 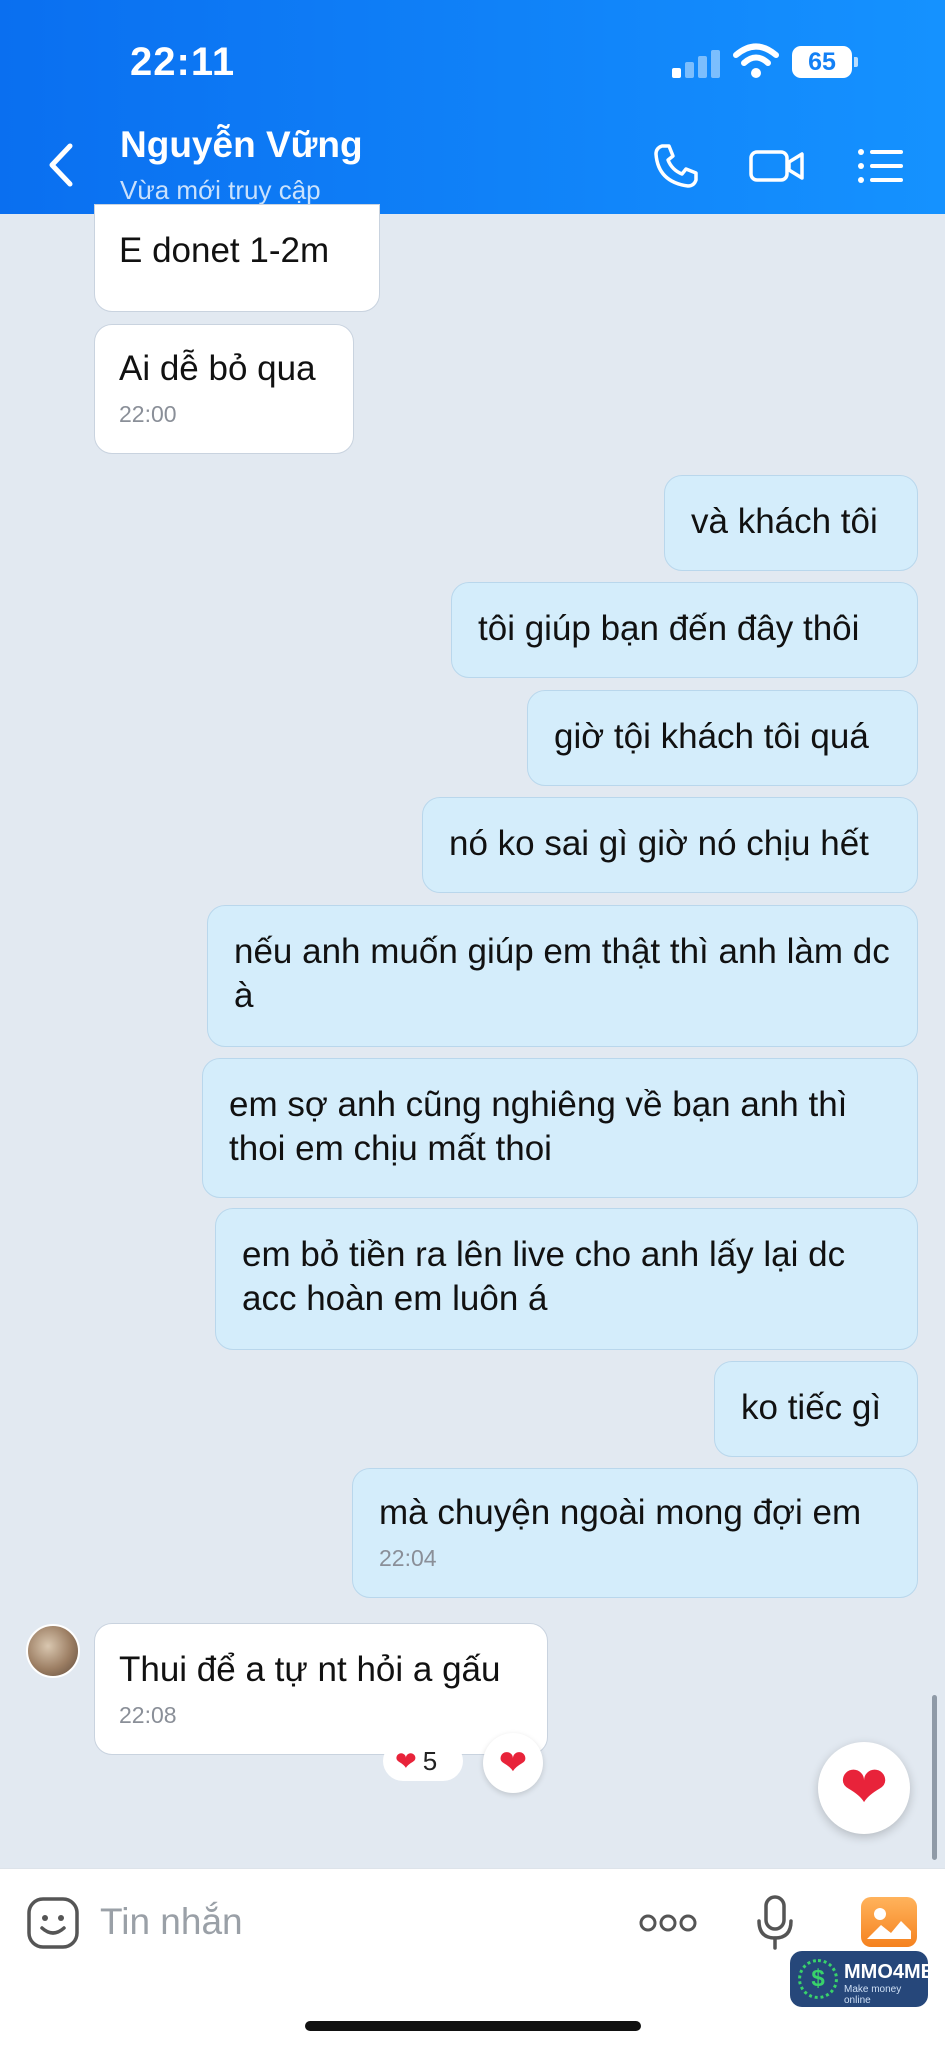 I want to click on message-text: E donet 1-2m, so click(x=224, y=250).